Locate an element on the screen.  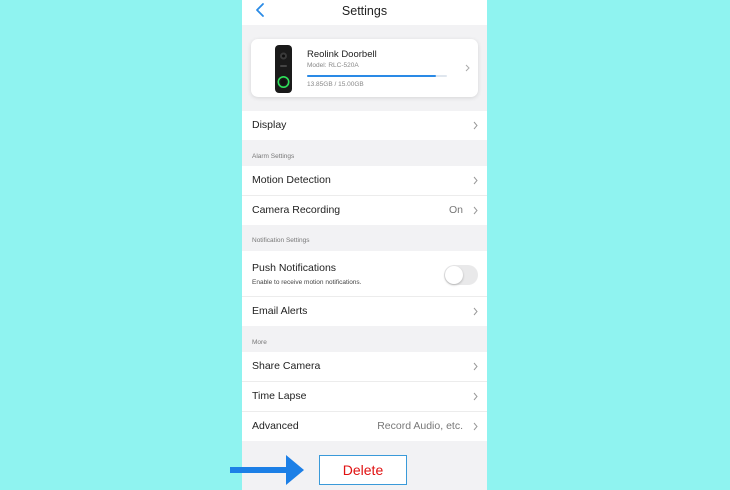
alarm-settings-group: Motion Detection Camera Recording On is located at coordinates (364, 195).